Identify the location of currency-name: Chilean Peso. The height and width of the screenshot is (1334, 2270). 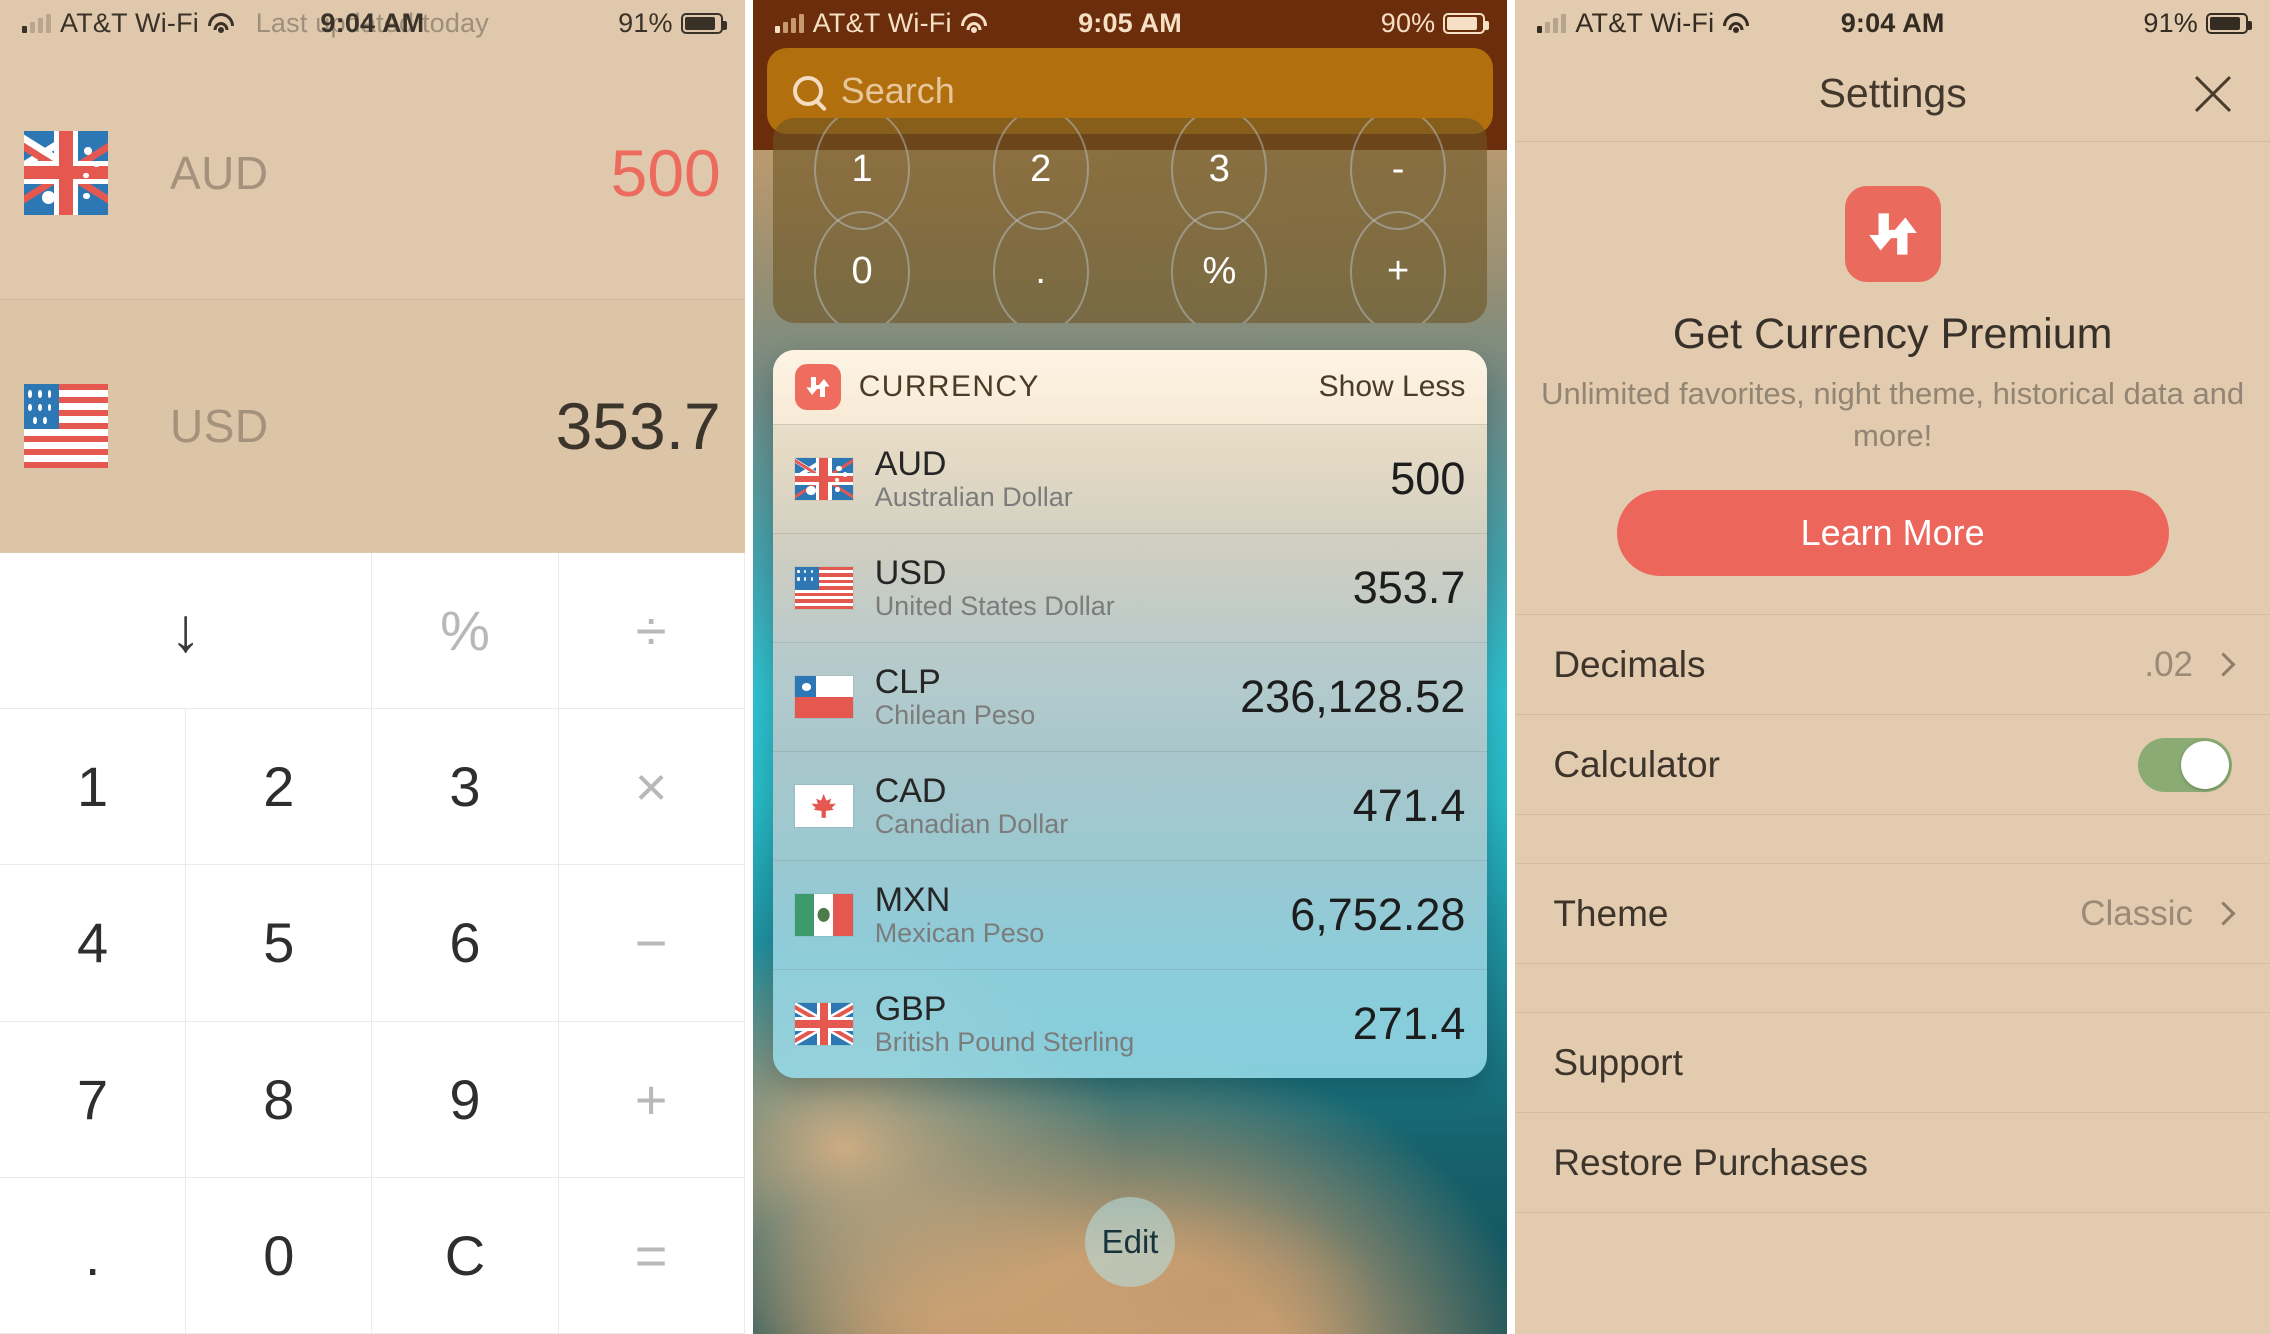
(955, 715).